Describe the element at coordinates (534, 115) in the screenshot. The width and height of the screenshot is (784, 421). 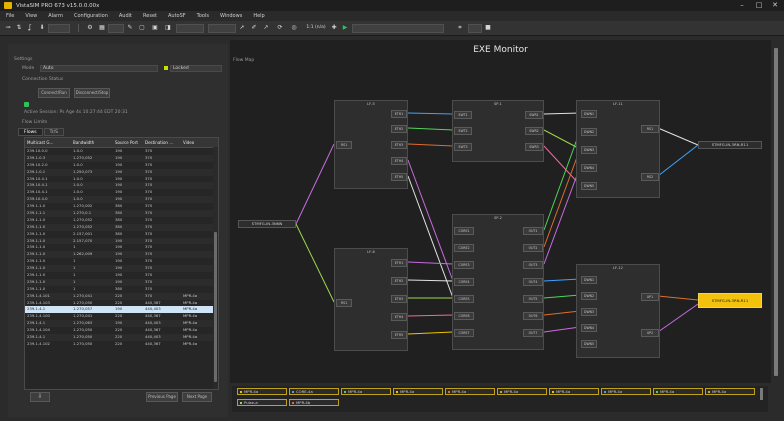
I see `port-swr1: SWR1` at that location.